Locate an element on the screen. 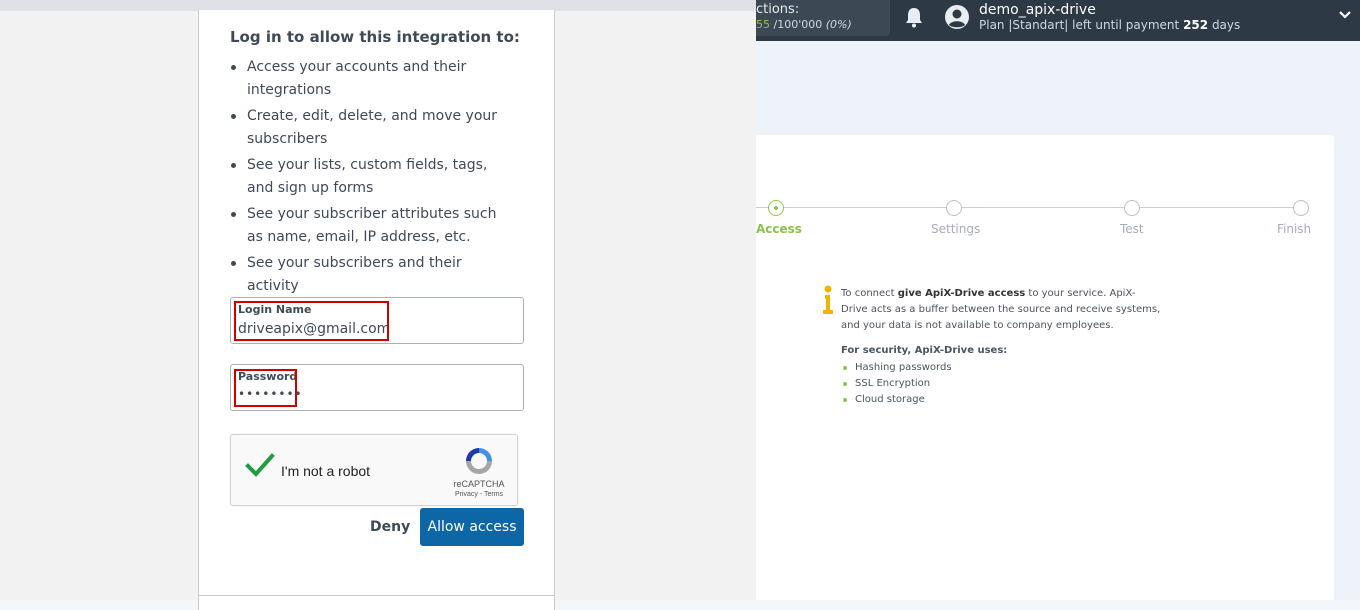  user-name: demo_apix-drive is located at coordinates (1037, 10).